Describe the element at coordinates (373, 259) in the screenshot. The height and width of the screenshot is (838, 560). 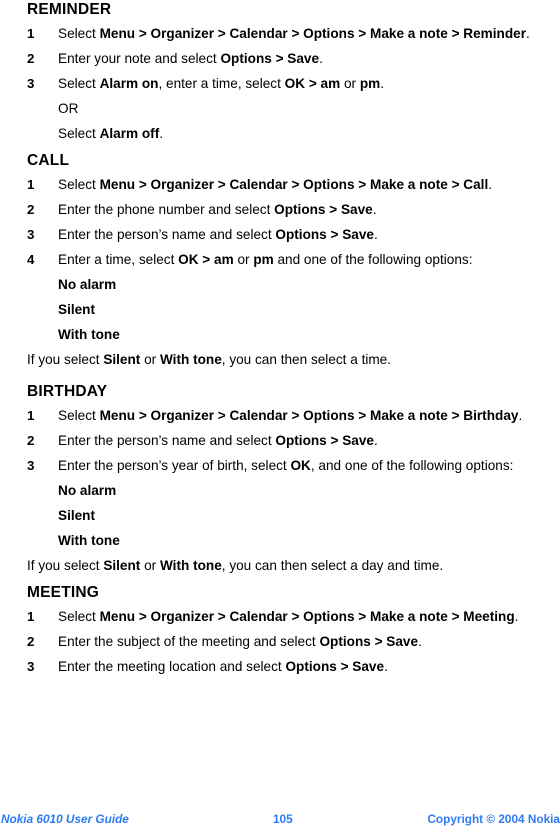
I see `body-text: and one of the following options:` at that location.